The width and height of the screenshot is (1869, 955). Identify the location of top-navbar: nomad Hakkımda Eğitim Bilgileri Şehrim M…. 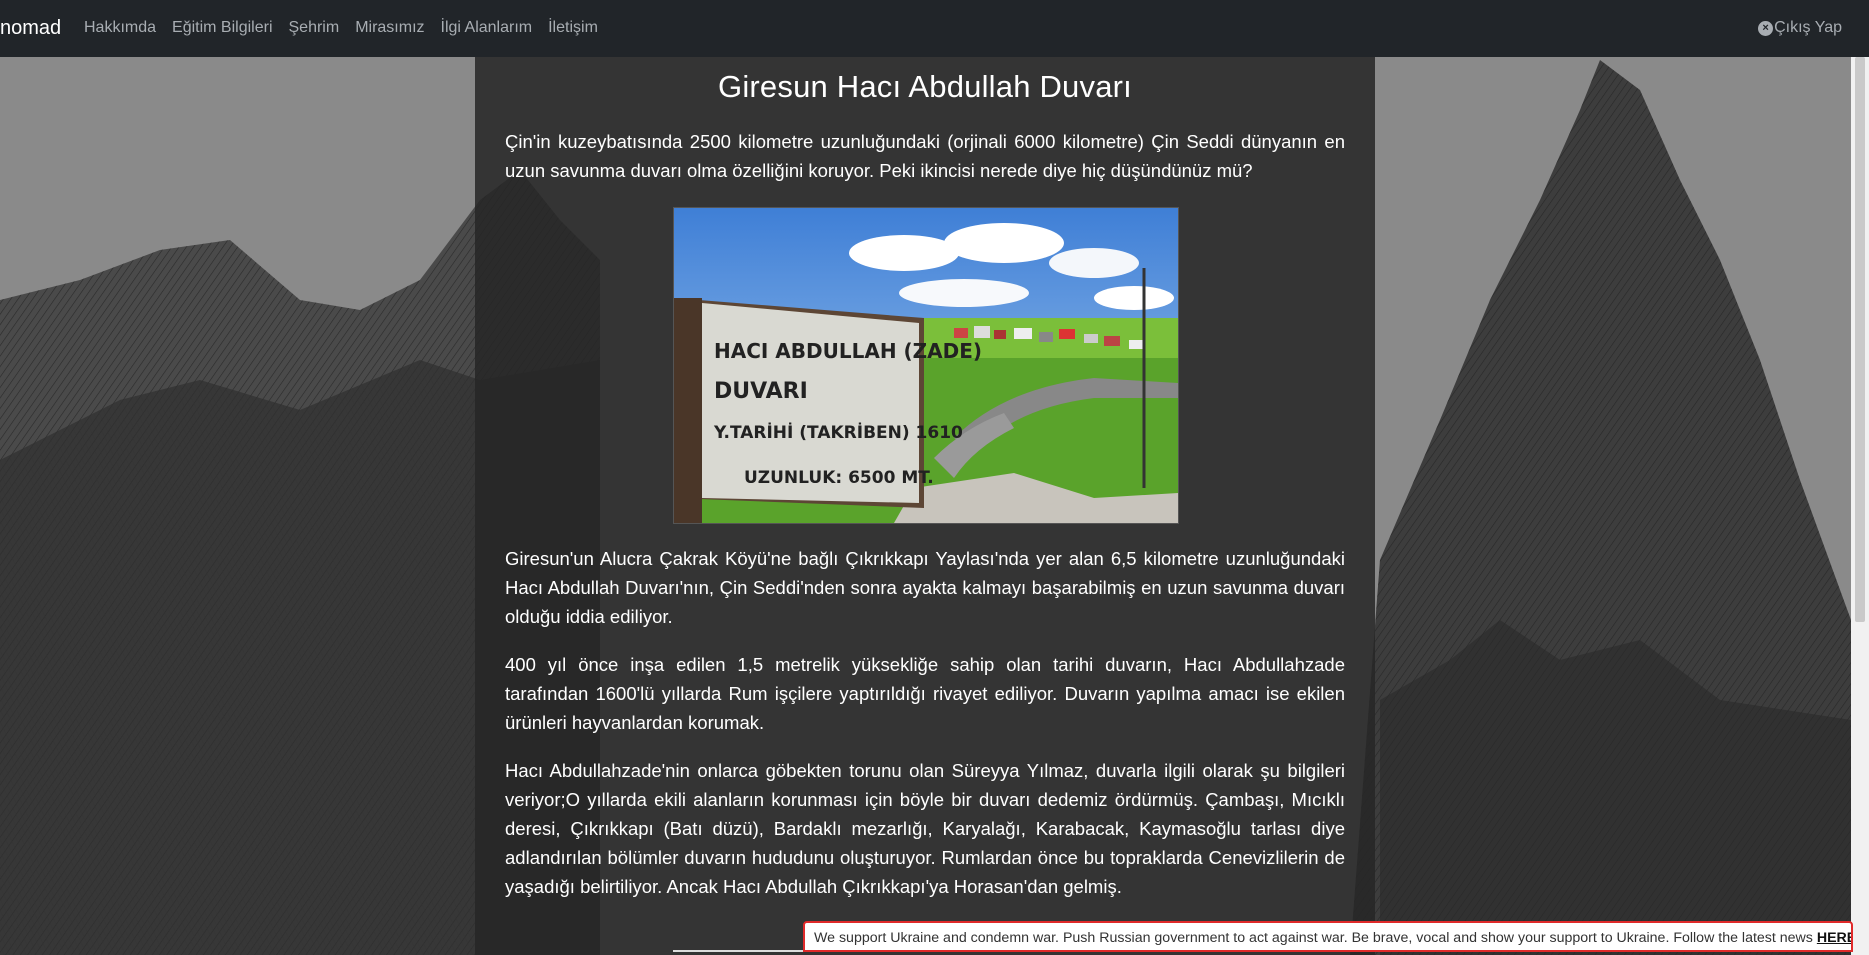
(934, 28).